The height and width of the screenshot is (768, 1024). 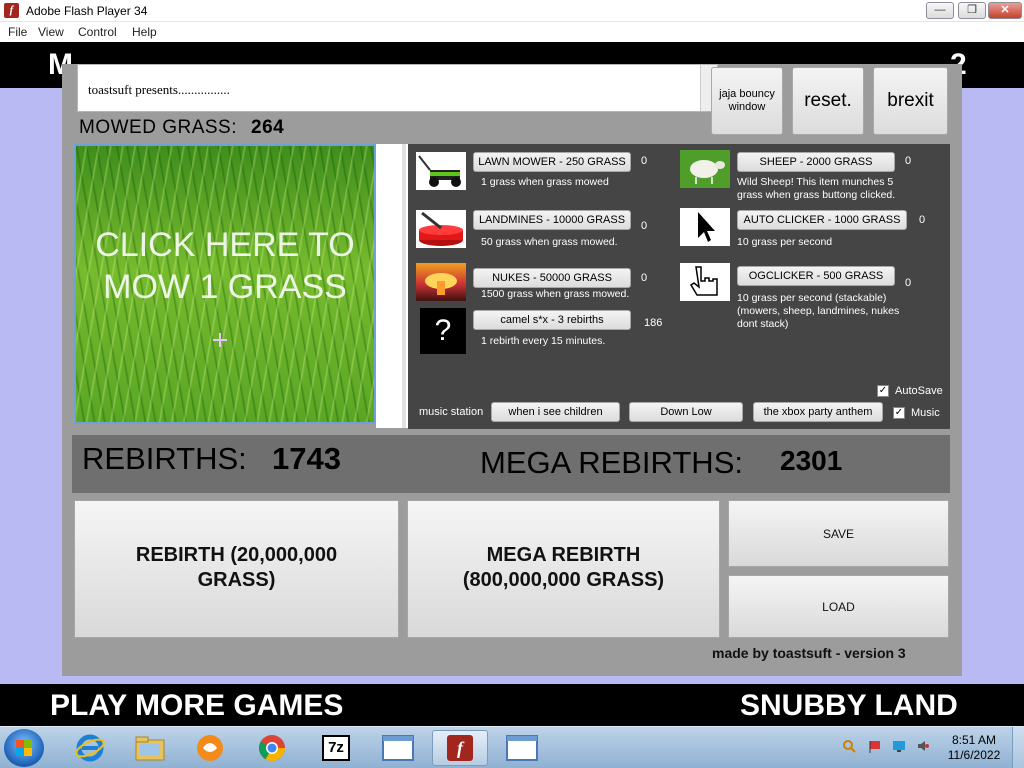 What do you see at coordinates (225, 266) in the screenshot?
I see `mow-grass-text: CLICK HERE TO MOW 1 GRASS` at bounding box center [225, 266].